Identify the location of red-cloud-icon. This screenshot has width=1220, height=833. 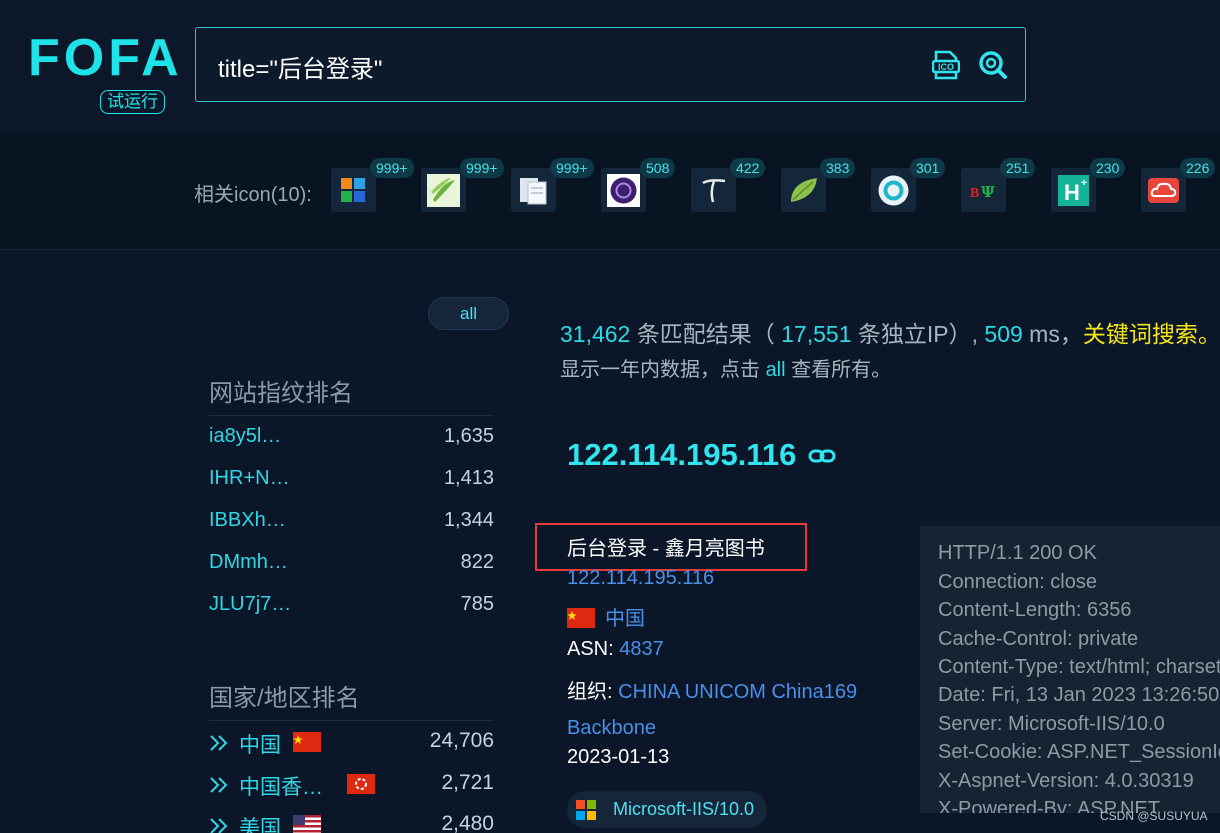
(1163, 190).